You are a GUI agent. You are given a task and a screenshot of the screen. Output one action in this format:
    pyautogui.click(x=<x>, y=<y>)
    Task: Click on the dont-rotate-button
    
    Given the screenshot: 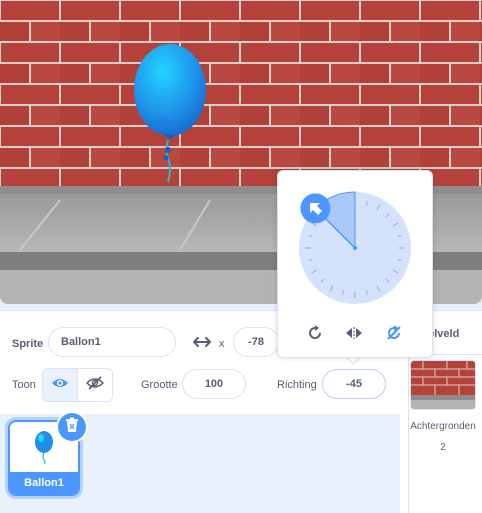 What is the action you would take?
    pyautogui.click(x=394, y=335)
    